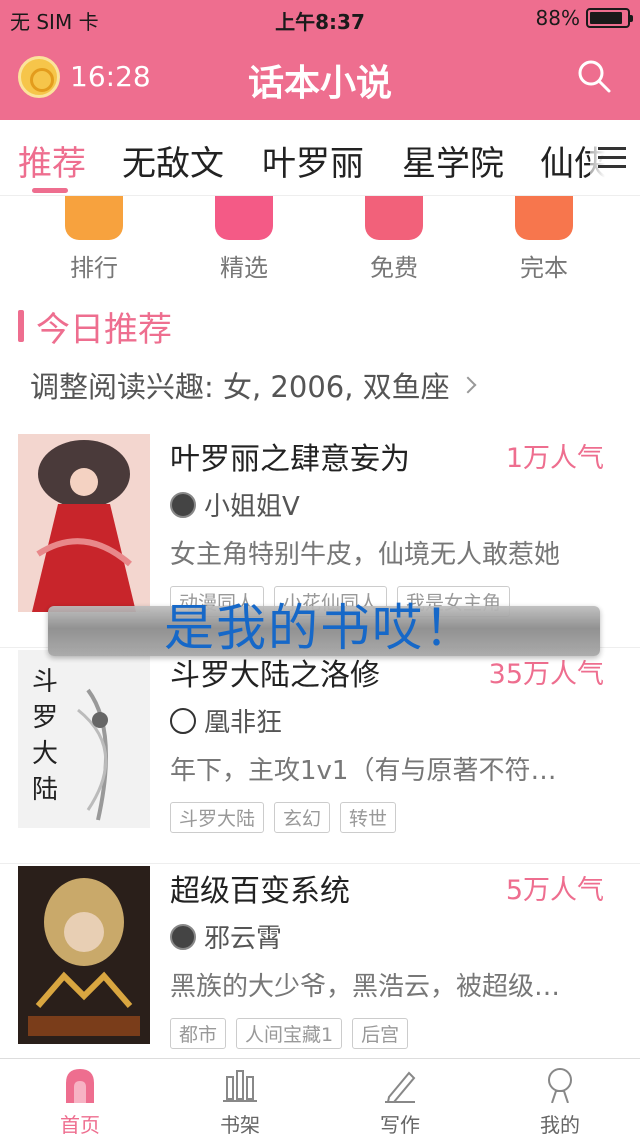 The height and width of the screenshot is (1139, 640). Describe the element at coordinates (615, 157) in the screenshot. I see `menu-icon` at that location.